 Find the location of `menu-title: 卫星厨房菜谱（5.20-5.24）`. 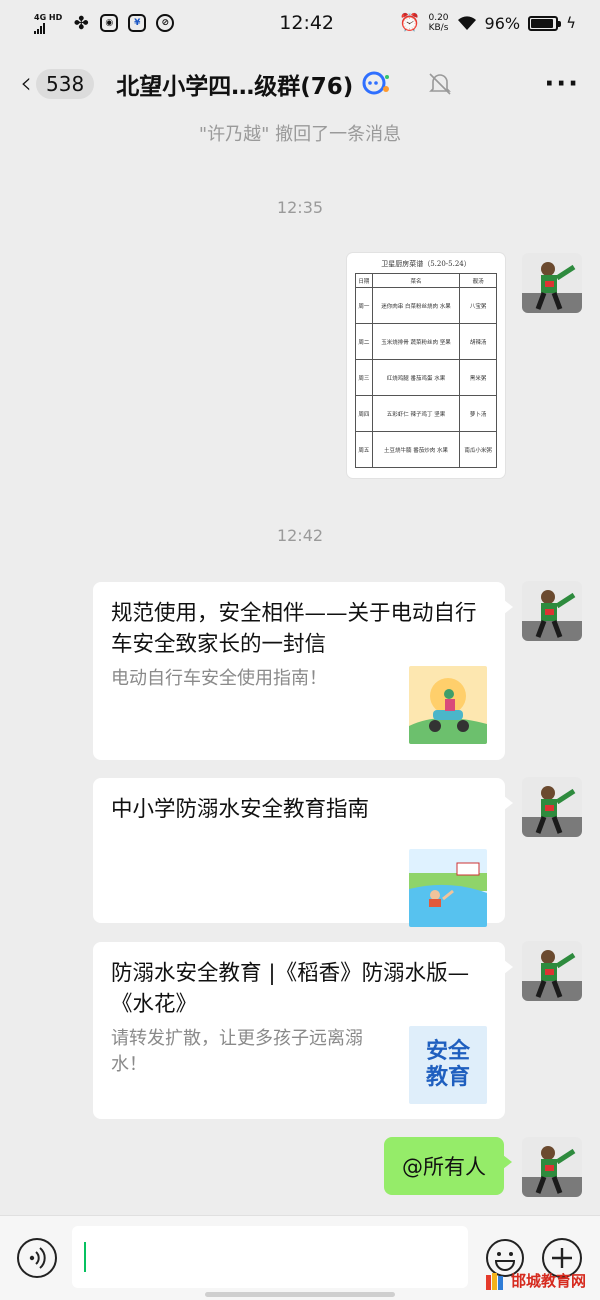

menu-title: 卫星厨房菜谱（5.20-5.24） is located at coordinates (426, 264).